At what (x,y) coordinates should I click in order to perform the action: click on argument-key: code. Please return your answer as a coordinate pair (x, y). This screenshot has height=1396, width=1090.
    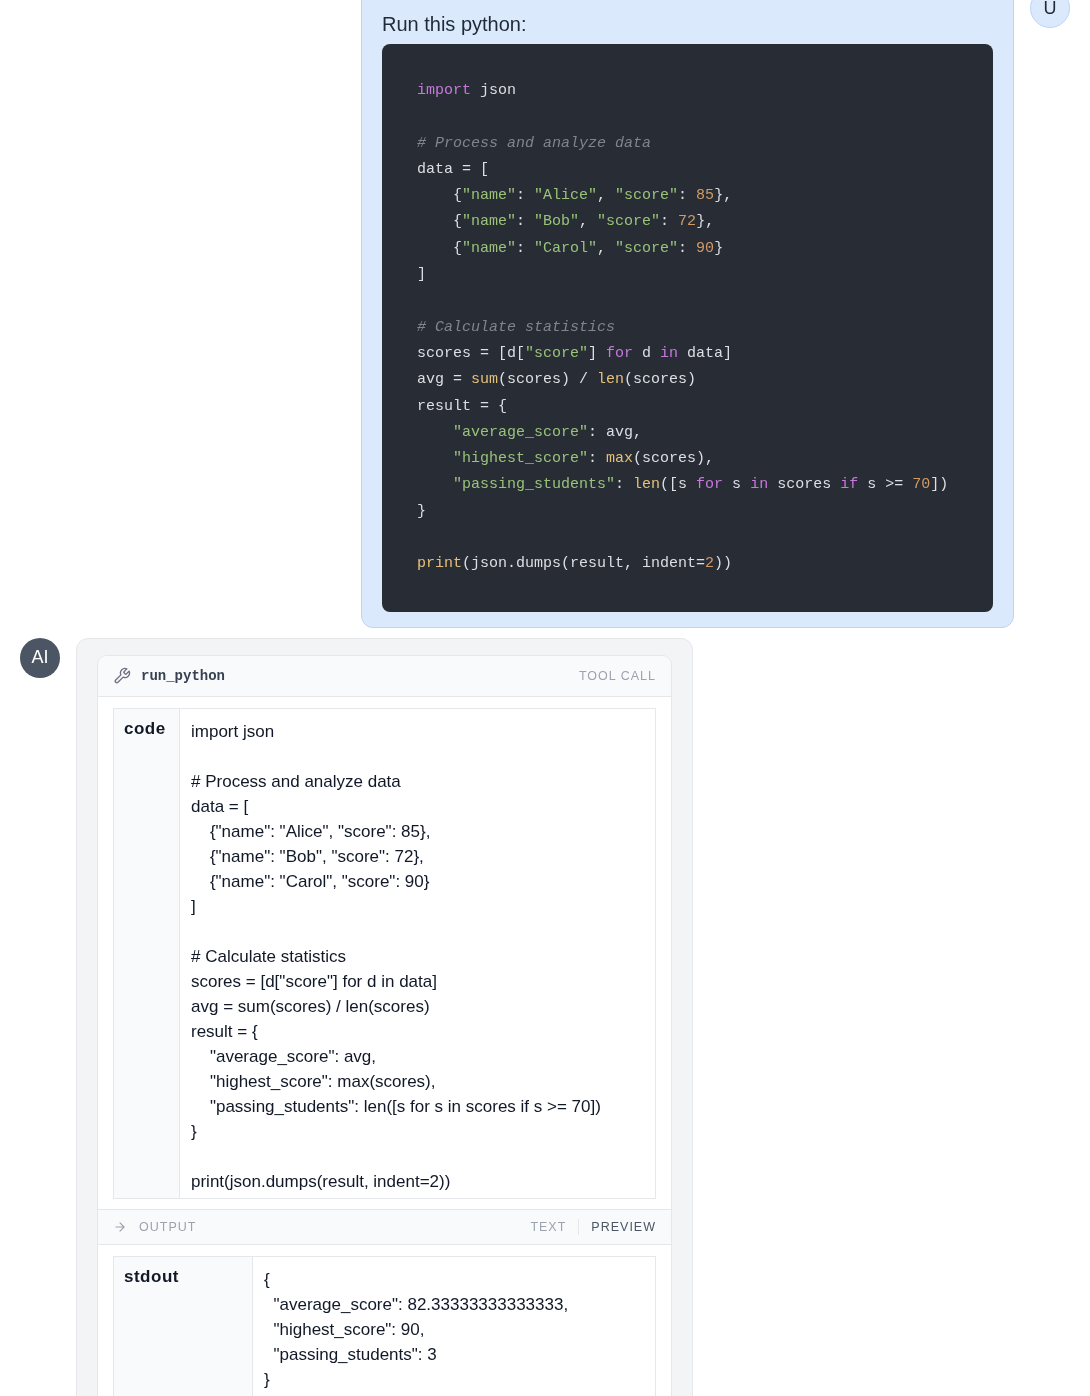
    Looking at the image, I should click on (147, 953).